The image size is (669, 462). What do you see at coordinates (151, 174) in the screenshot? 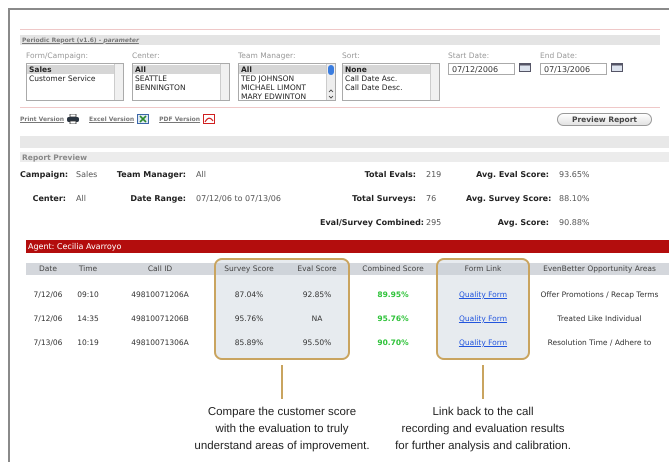
I see `summary-label: Team Manager:` at bounding box center [151, 174].